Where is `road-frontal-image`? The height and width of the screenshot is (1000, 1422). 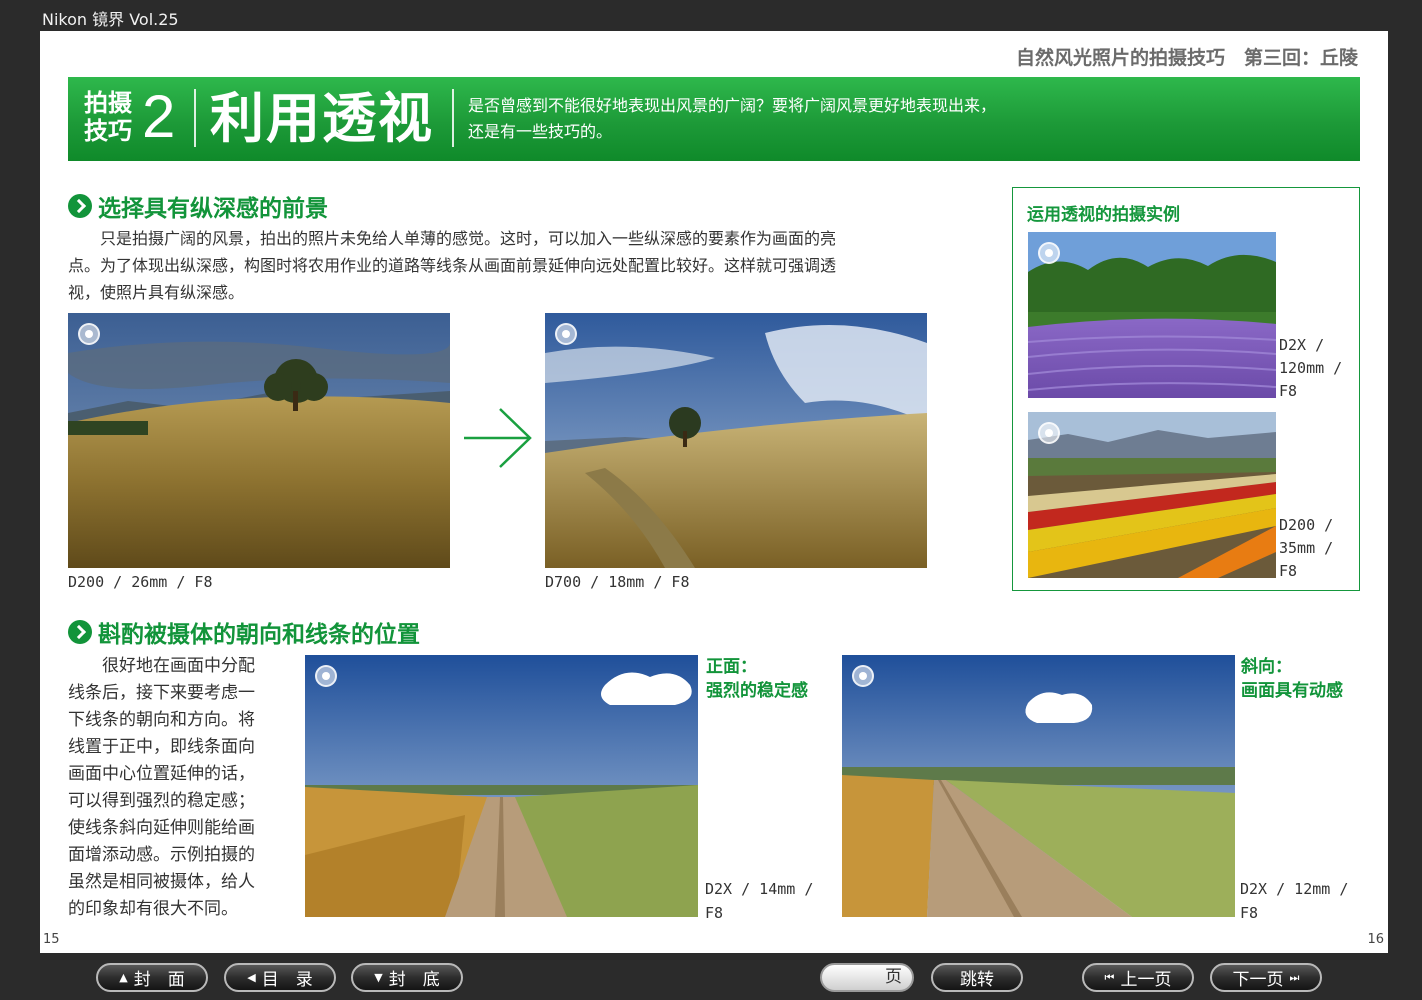 road-frontal-image is located at coordinates (501, 786).